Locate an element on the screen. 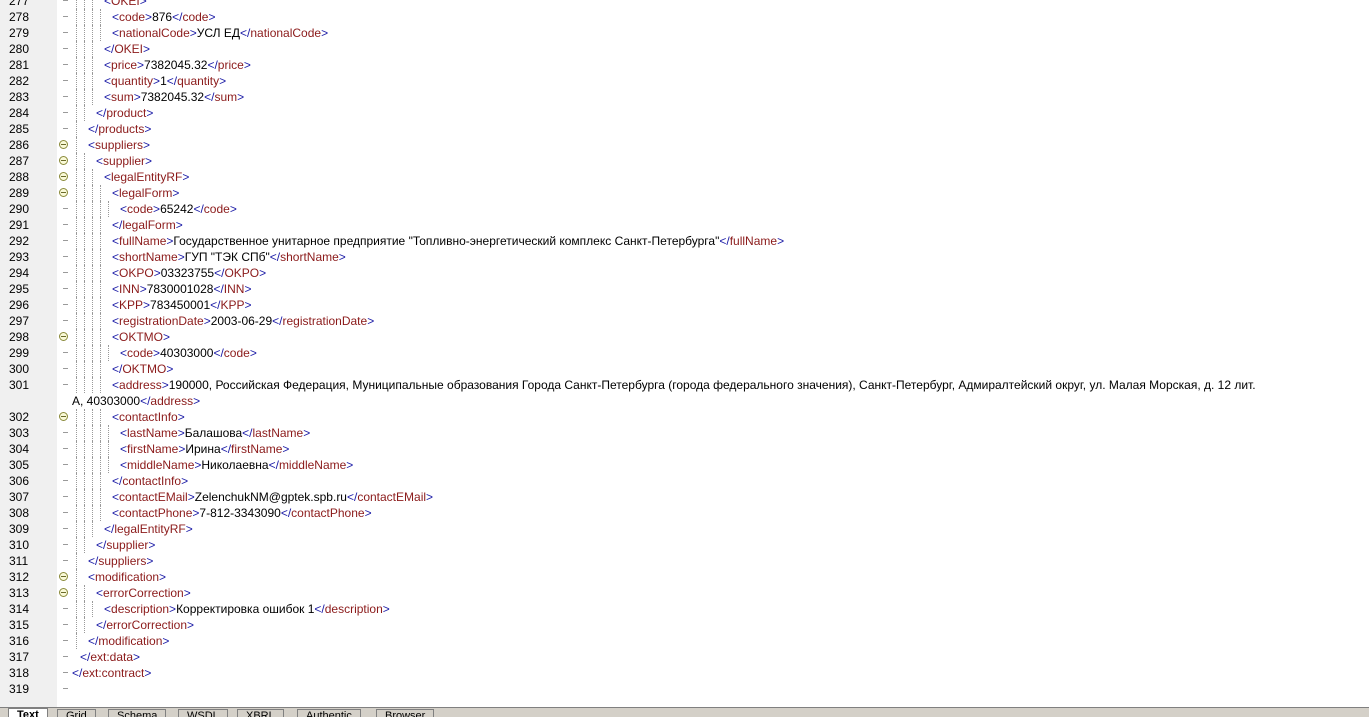  code-line: 293 <shortName>ГУП "ТЭК СПб"</shortName> is located at coordinates (684, 257).